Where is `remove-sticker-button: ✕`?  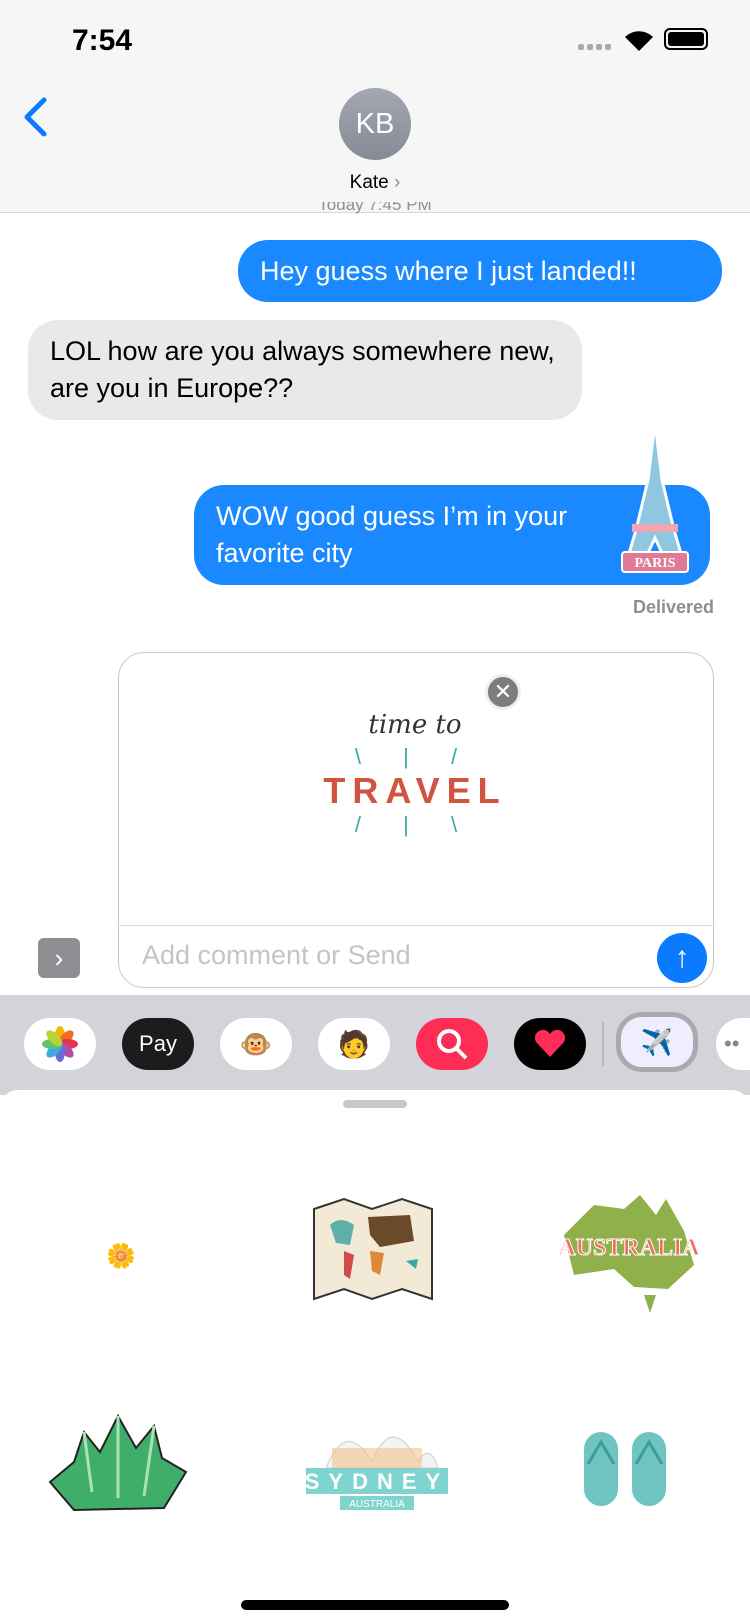 remove-sticker-button: ✕ is located at coordinates (503, 692).